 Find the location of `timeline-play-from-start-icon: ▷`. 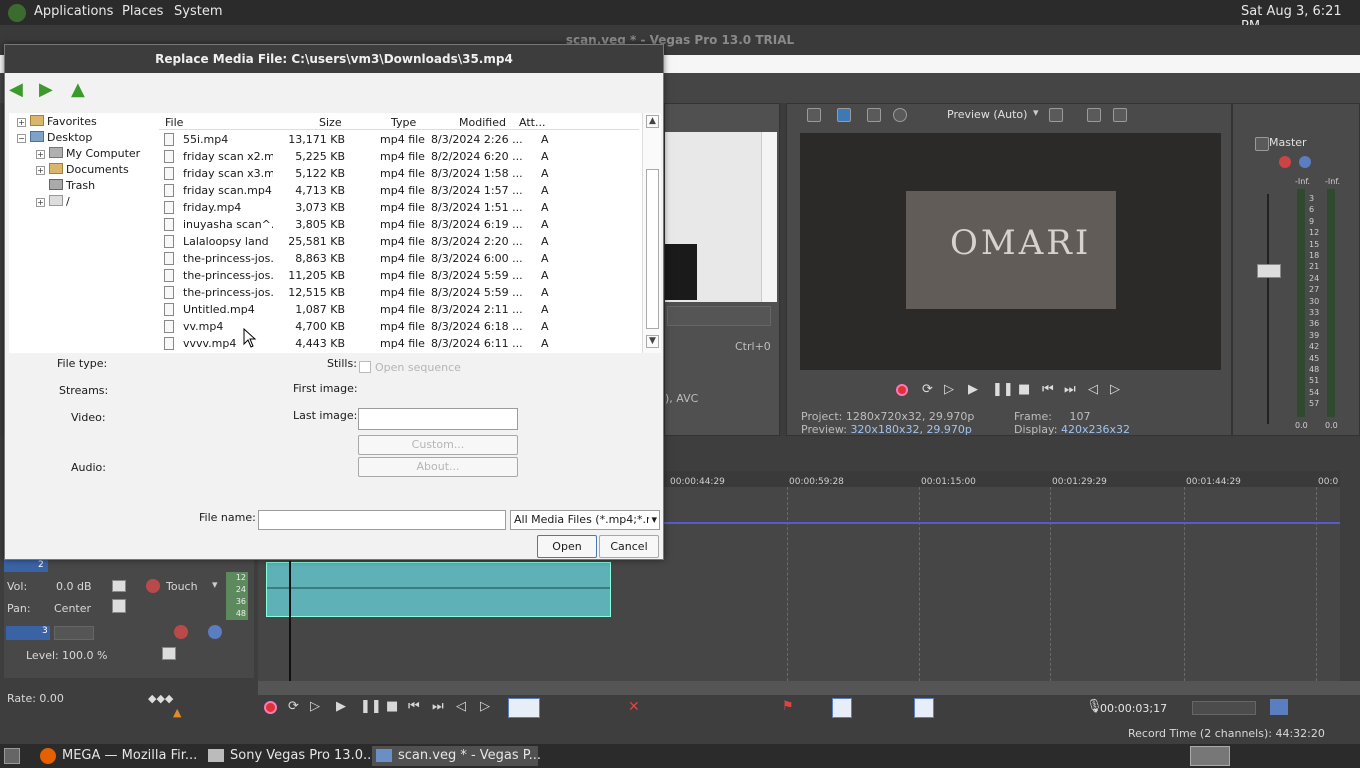

timeline-play-from-start-icon: ▷ is located at coordinates (315, 706).